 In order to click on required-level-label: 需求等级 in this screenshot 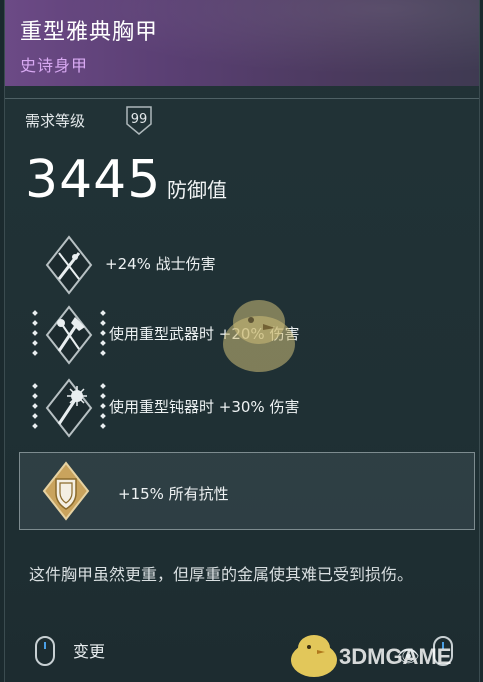, I will do `click(55, 121)`.